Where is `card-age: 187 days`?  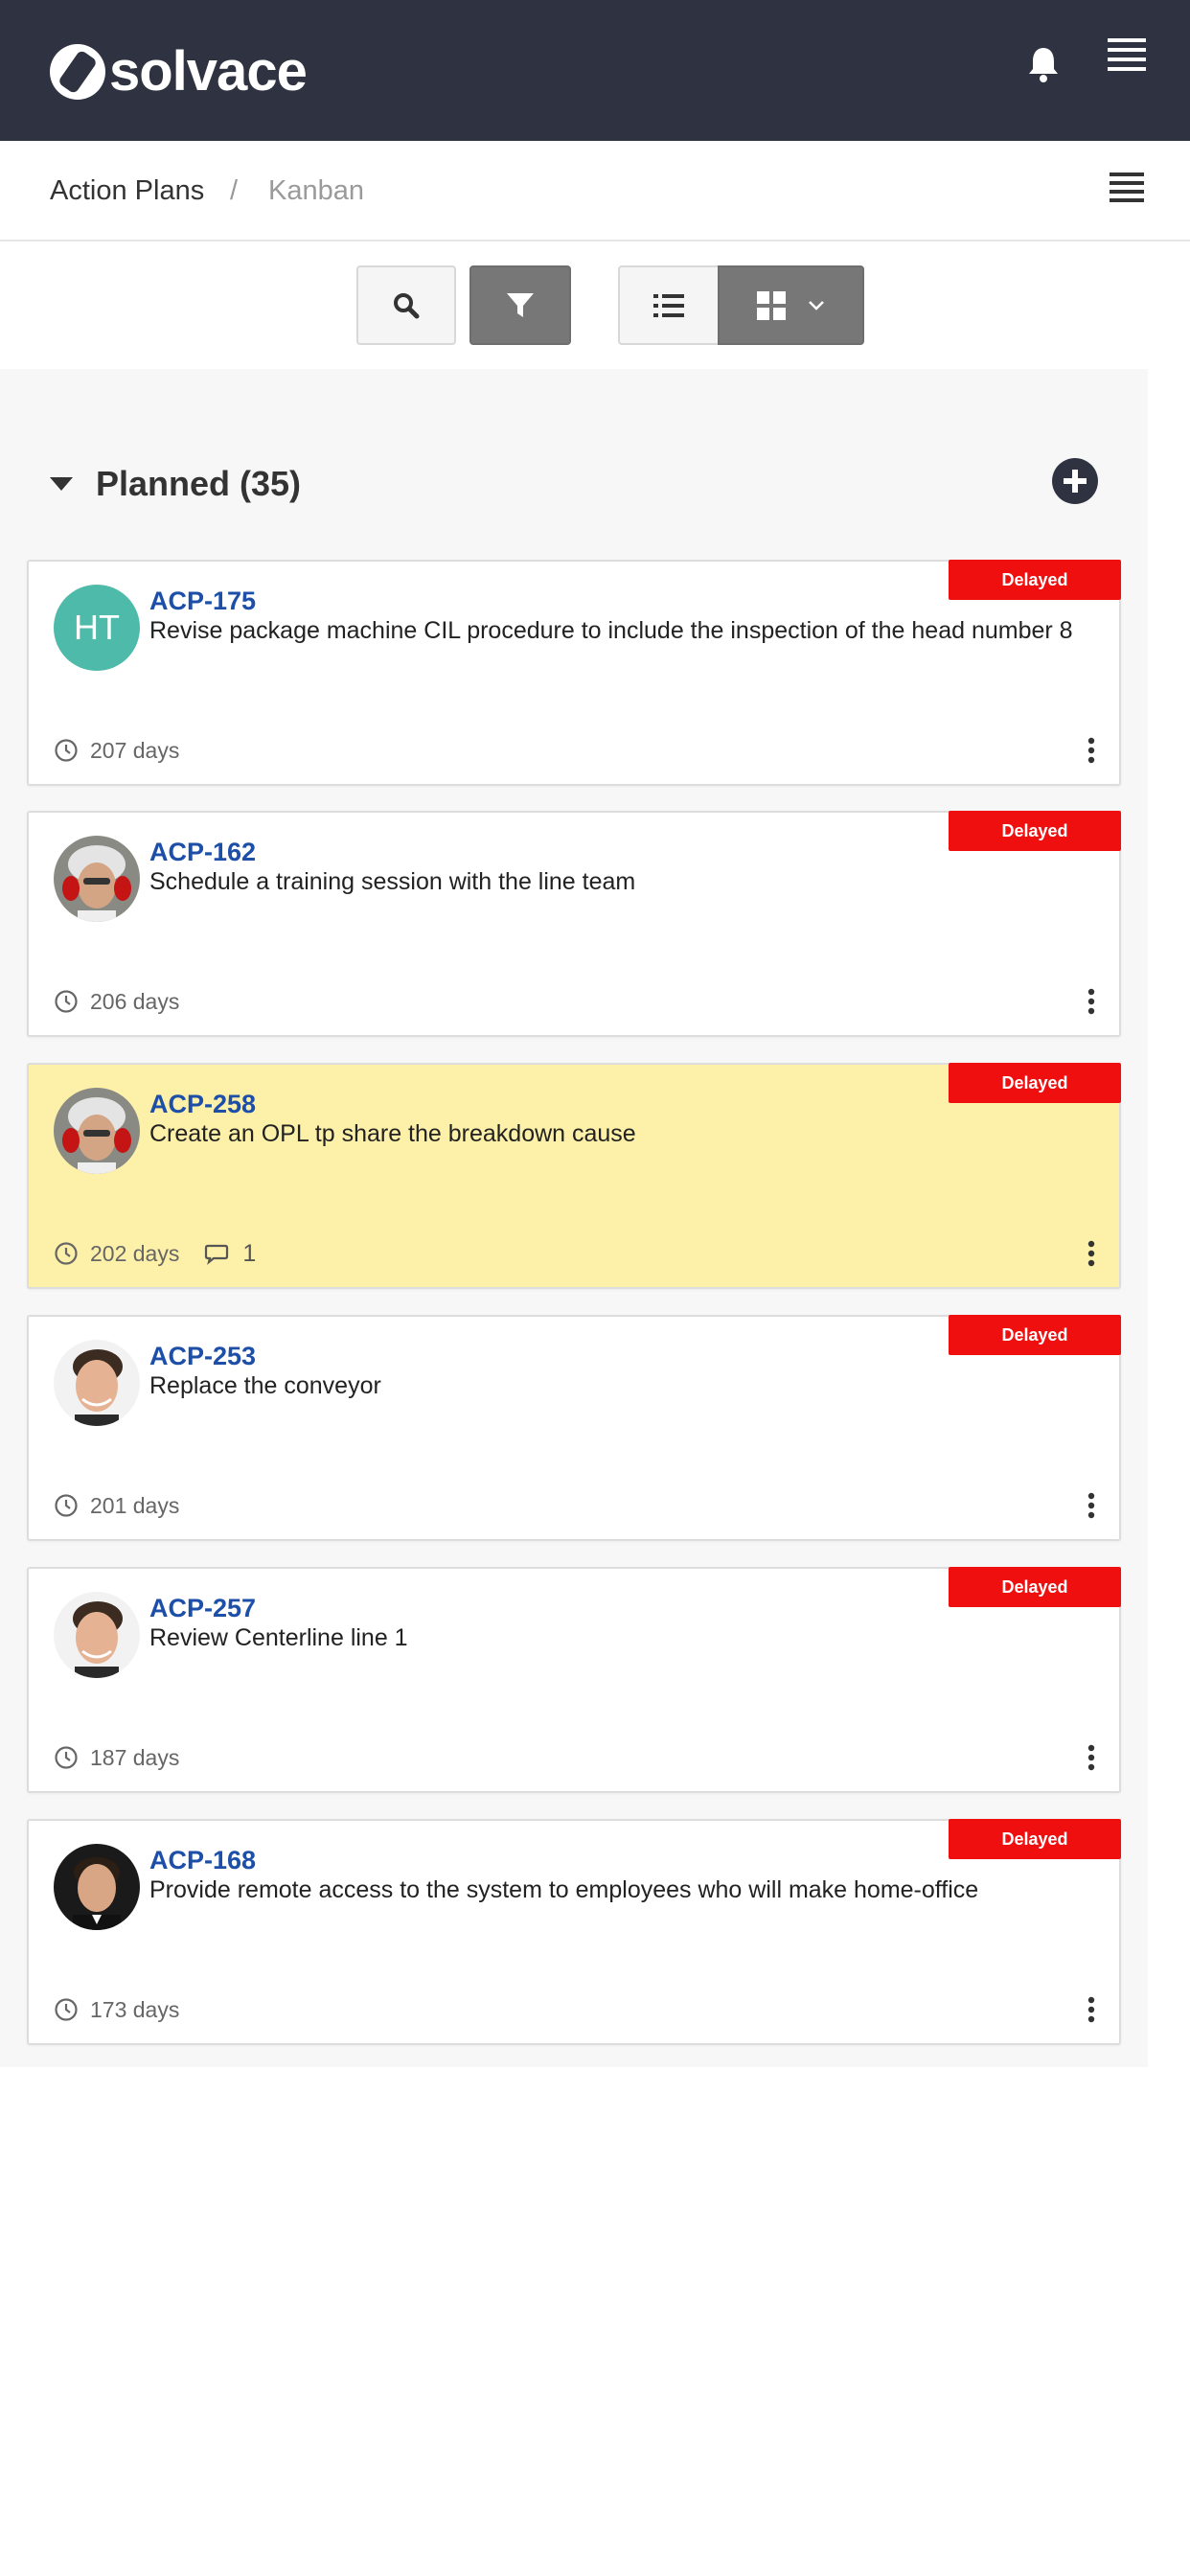
card-age: 187 days is located at coordinates (135, 1757).